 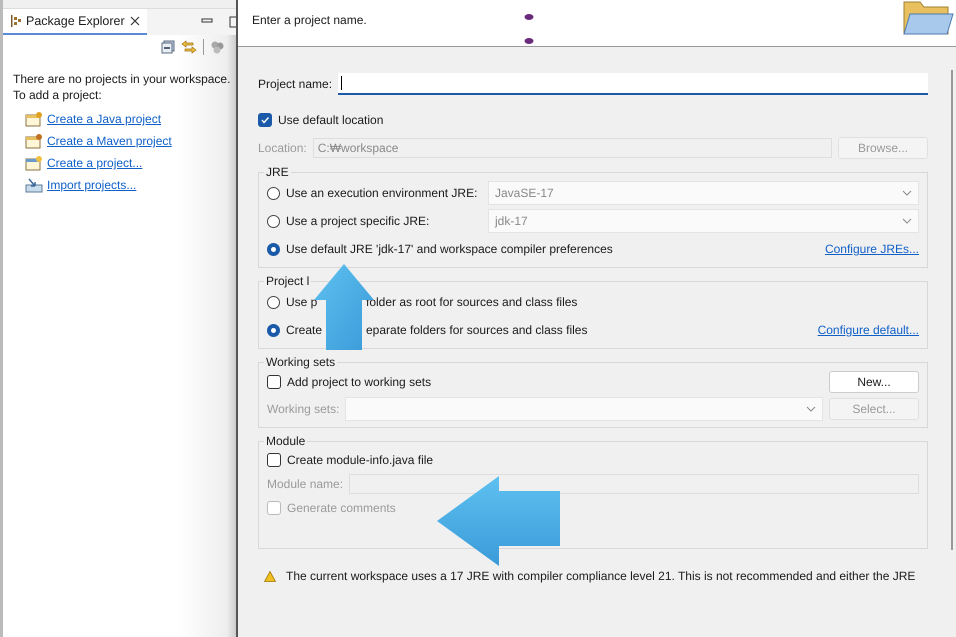 What do you see at coordinates (217, 47) in the screenshot?
I see `filter-icon` at bounding box center [217, 47].